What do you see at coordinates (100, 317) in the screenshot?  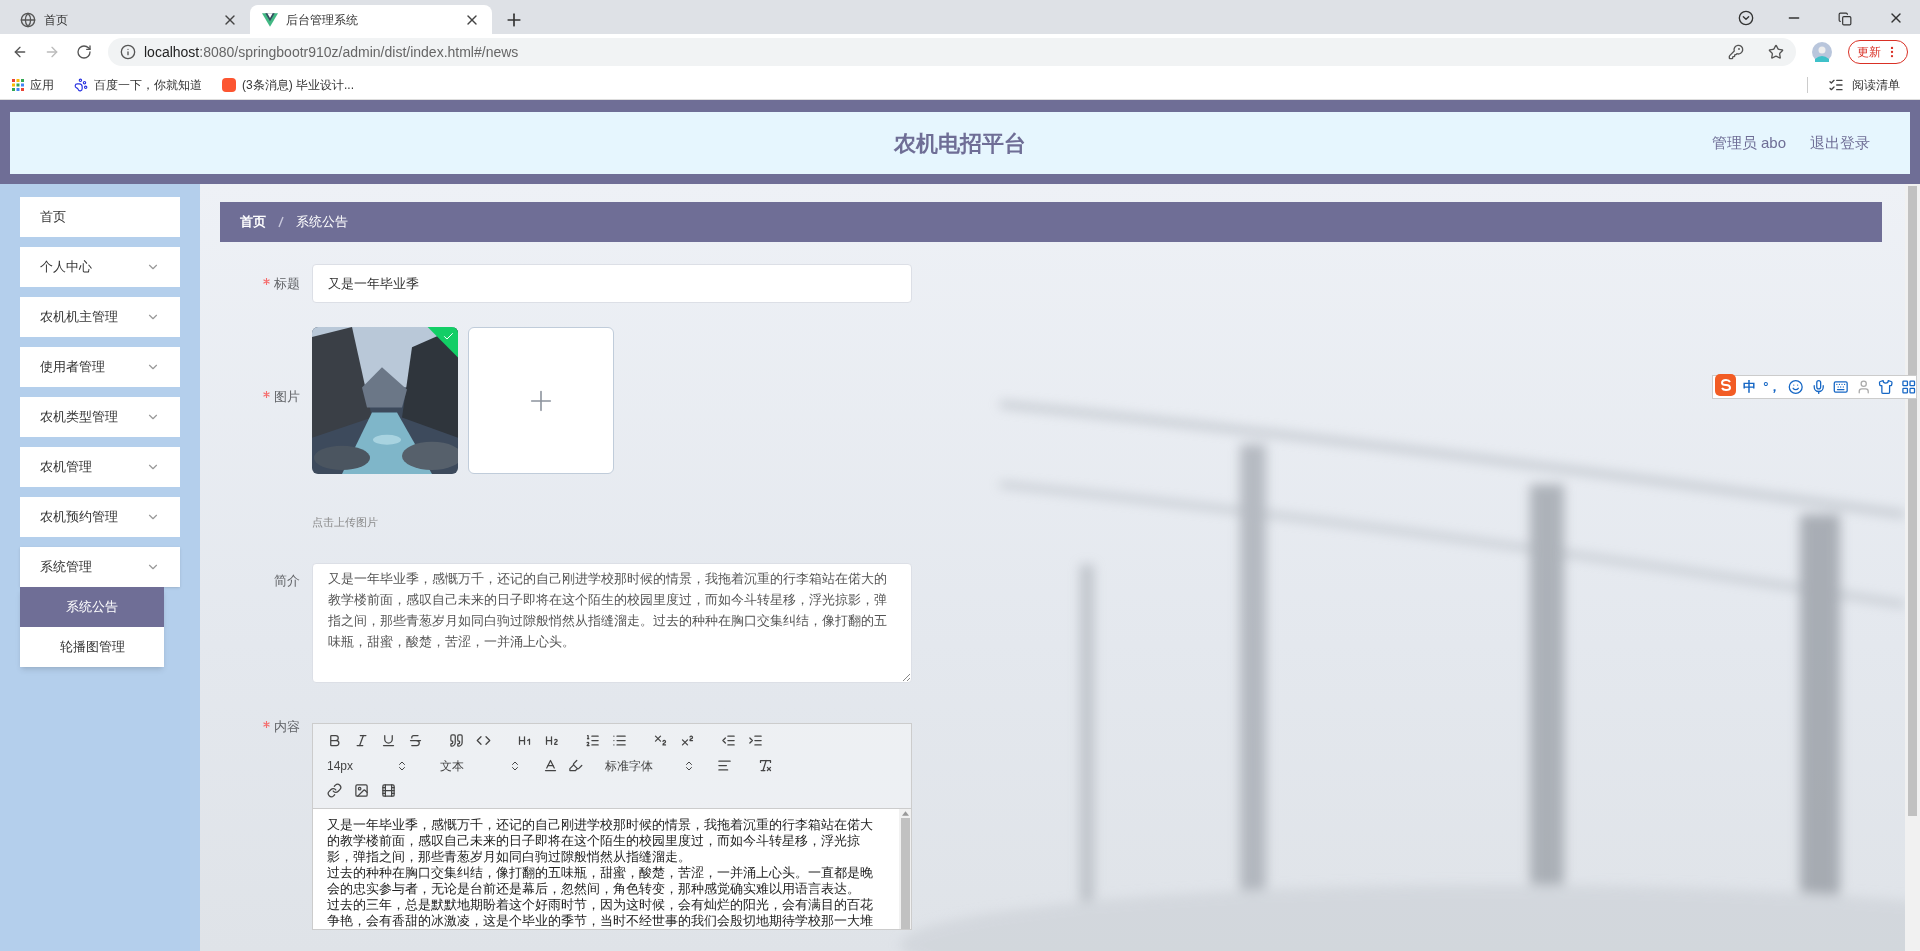 I see `menu-item: 农机机主管理` at bounding box center [100, 317].